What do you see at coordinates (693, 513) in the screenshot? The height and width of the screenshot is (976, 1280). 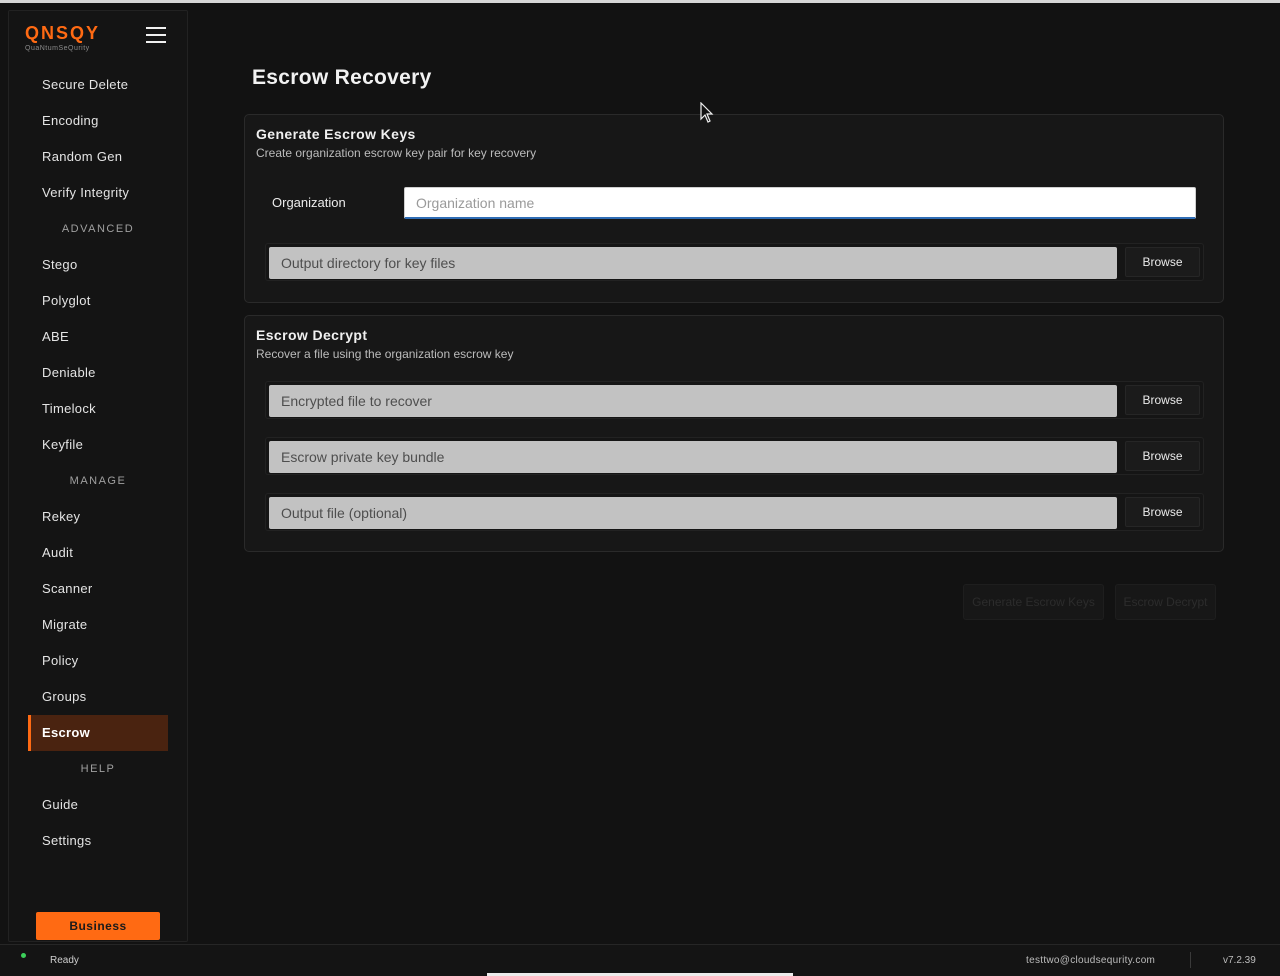 I see `output-file-input` at bounding box center [693, 513].